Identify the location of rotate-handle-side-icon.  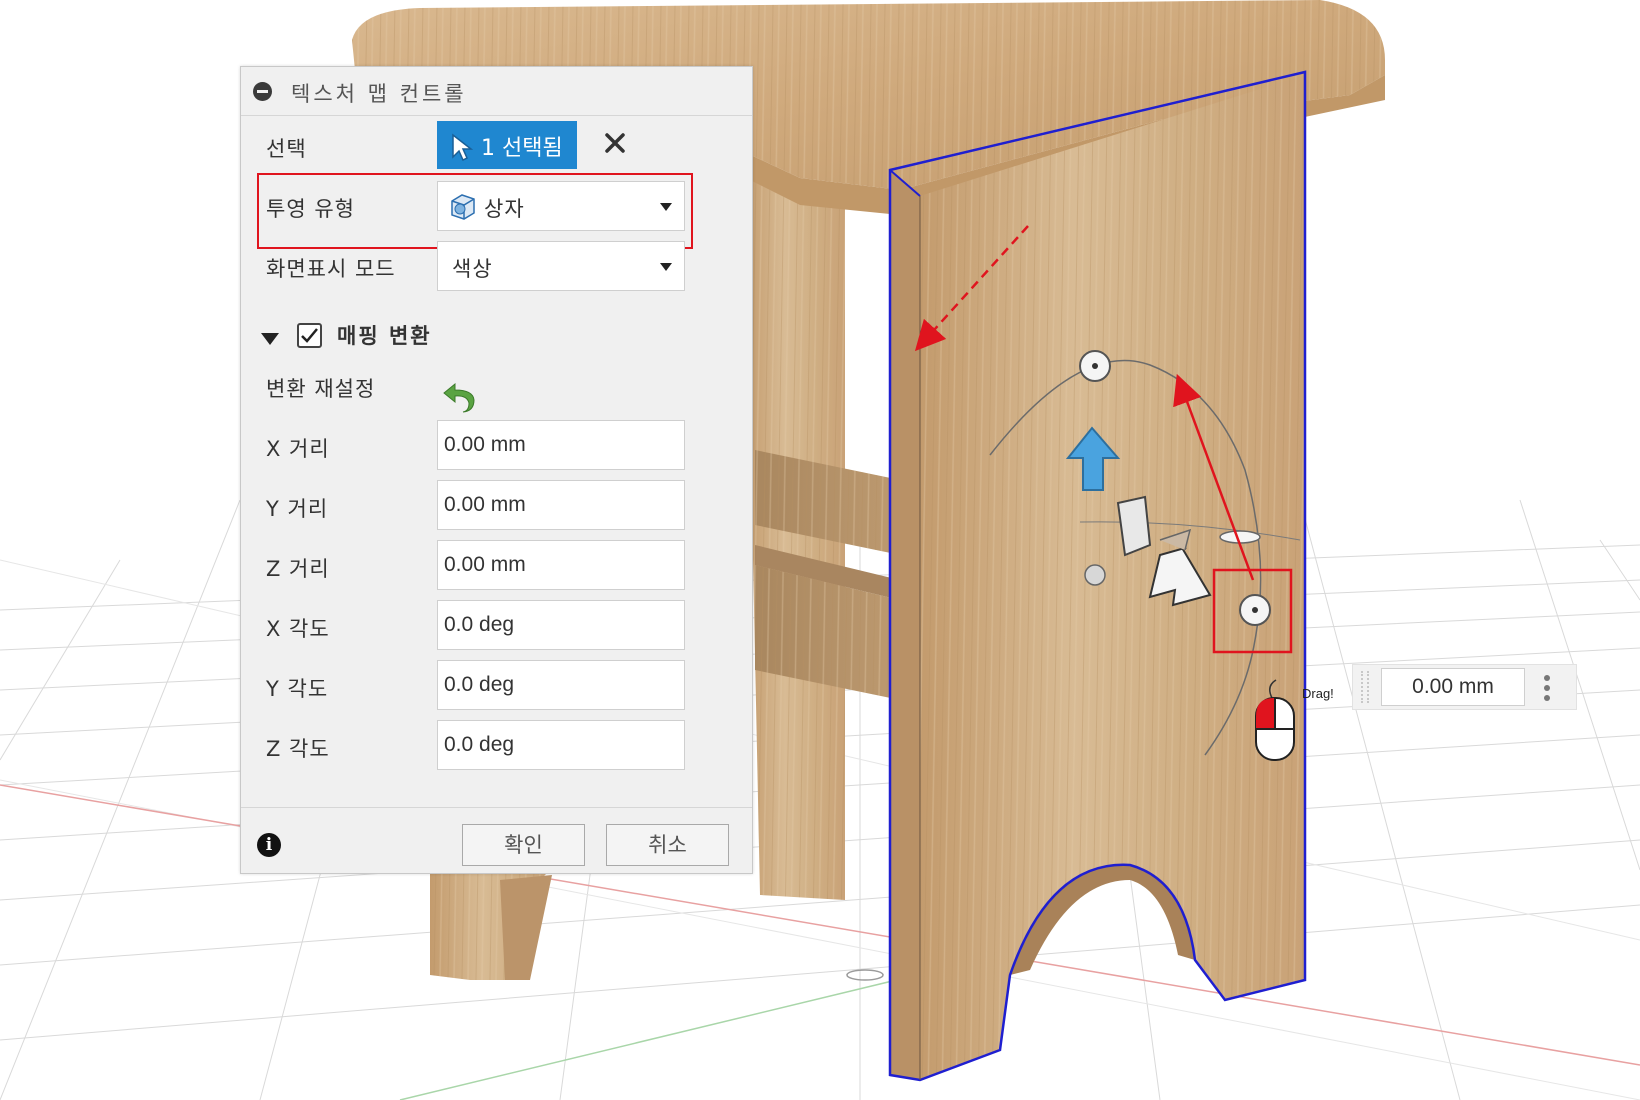
(1240, 537).